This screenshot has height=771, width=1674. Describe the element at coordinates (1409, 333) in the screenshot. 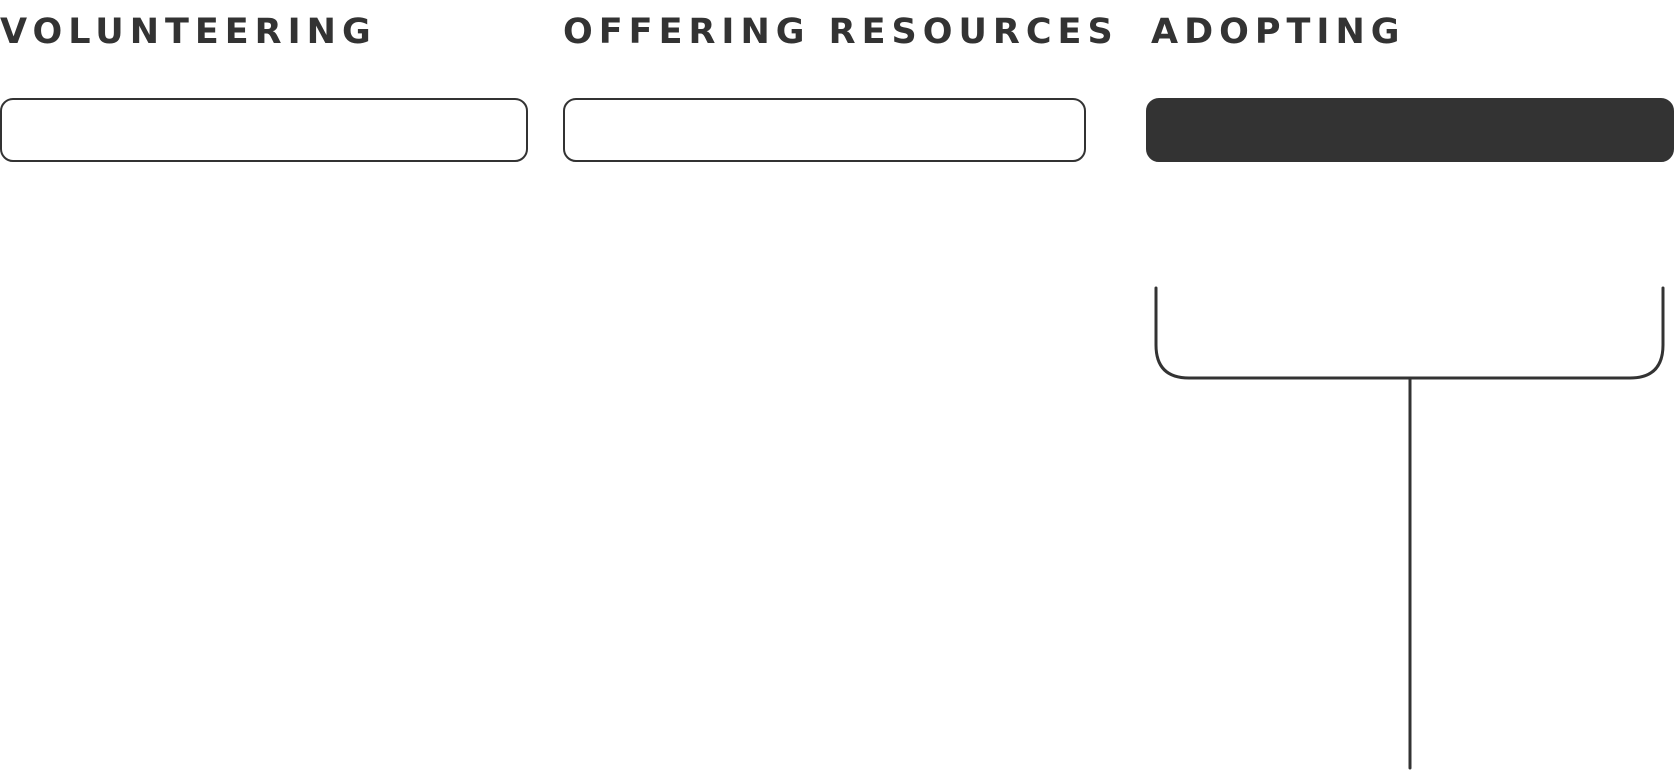

I see `bracket-line` at that location.